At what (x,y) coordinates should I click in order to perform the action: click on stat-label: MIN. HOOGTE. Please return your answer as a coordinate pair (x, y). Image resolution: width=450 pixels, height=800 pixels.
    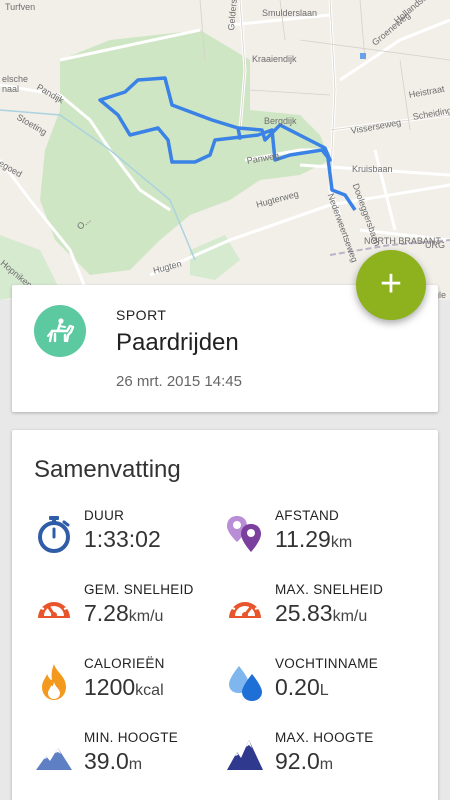
    Looking at the image, I should click on (131, 737).